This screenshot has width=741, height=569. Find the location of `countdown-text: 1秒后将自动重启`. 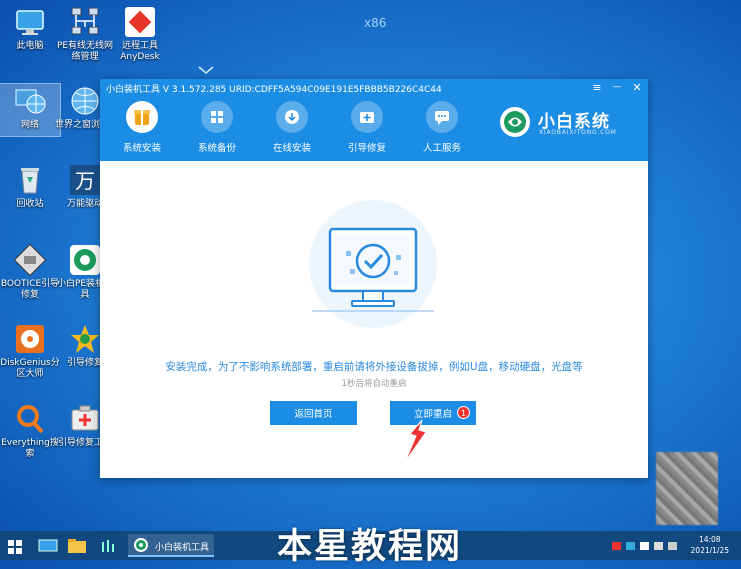

countdown-text: 1秒后将自动重启 is located at coordinates (374, 384).